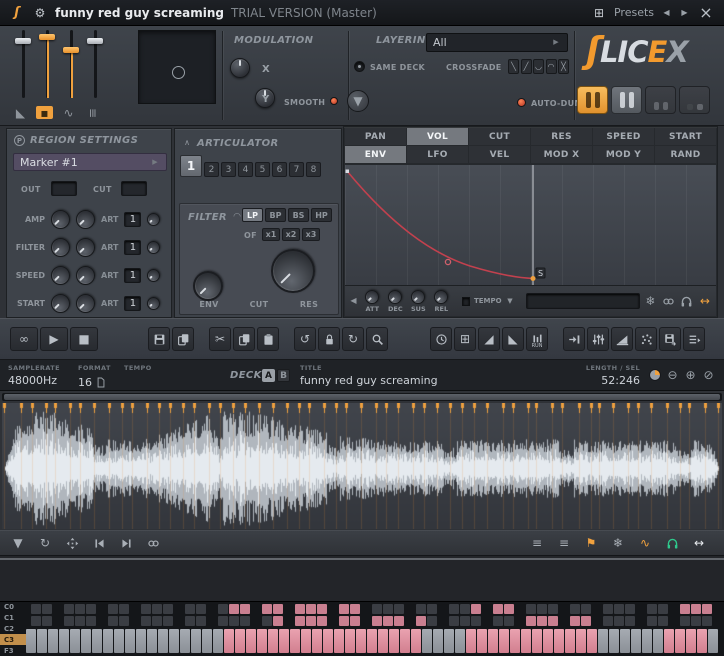  What do you see at coordinates (537, 339) in the screenshot?
I see `run-tool-button: RUN` at bounding box center [537, 339].